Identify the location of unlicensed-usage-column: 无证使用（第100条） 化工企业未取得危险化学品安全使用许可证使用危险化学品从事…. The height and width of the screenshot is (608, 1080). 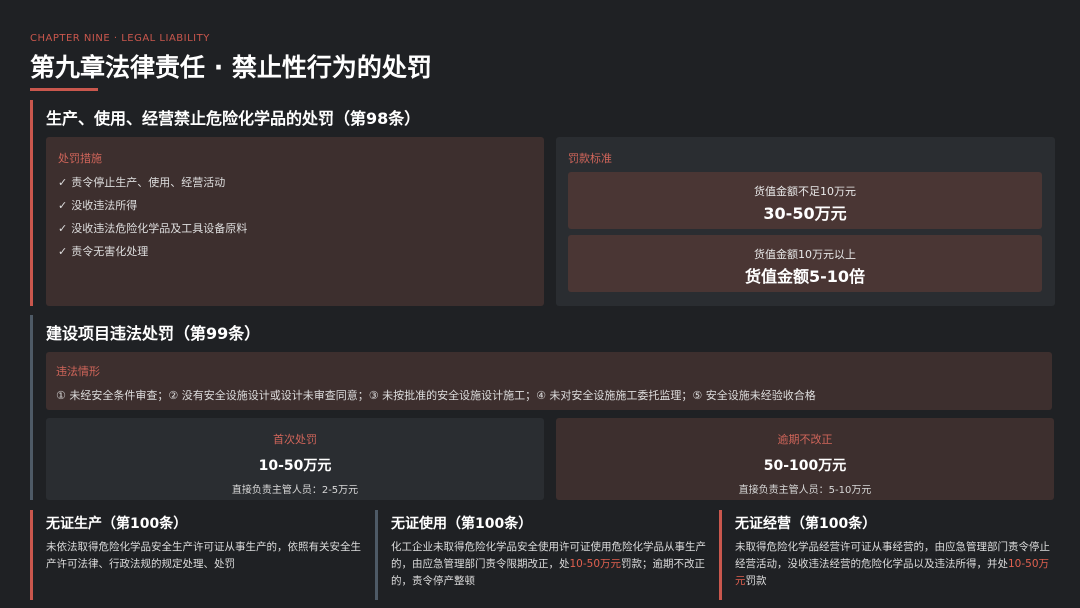
(542, 555).